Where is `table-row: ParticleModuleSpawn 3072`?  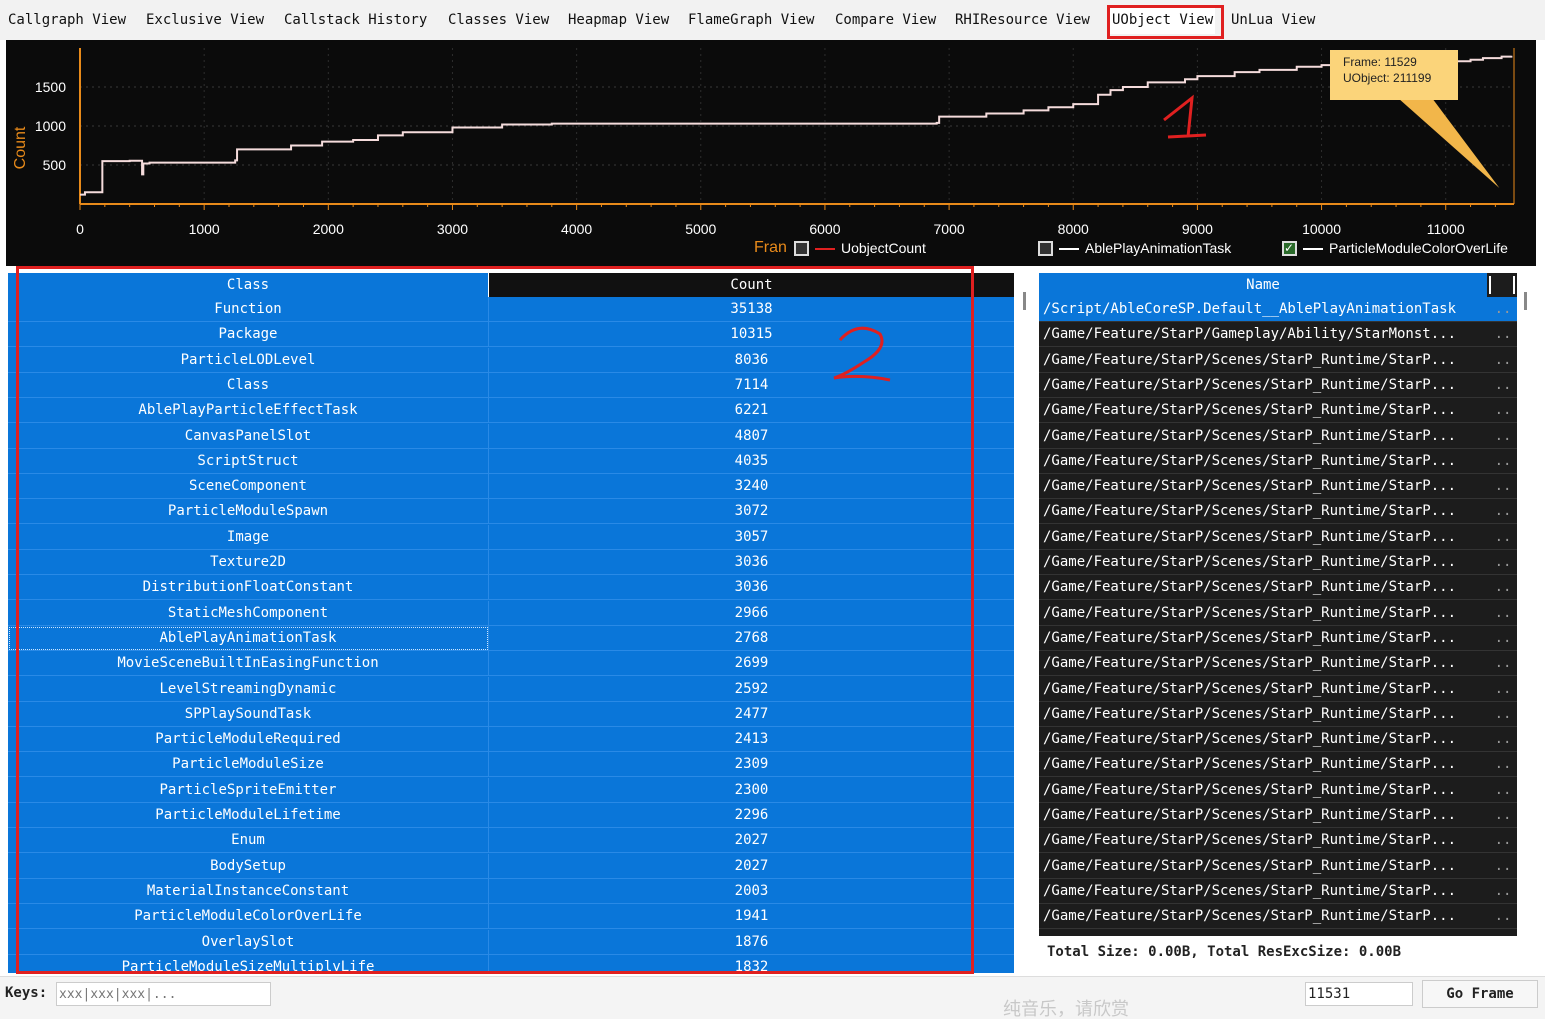 table-row: ParticleModuleSpawn 3072 is located at coordinates (511, 512).